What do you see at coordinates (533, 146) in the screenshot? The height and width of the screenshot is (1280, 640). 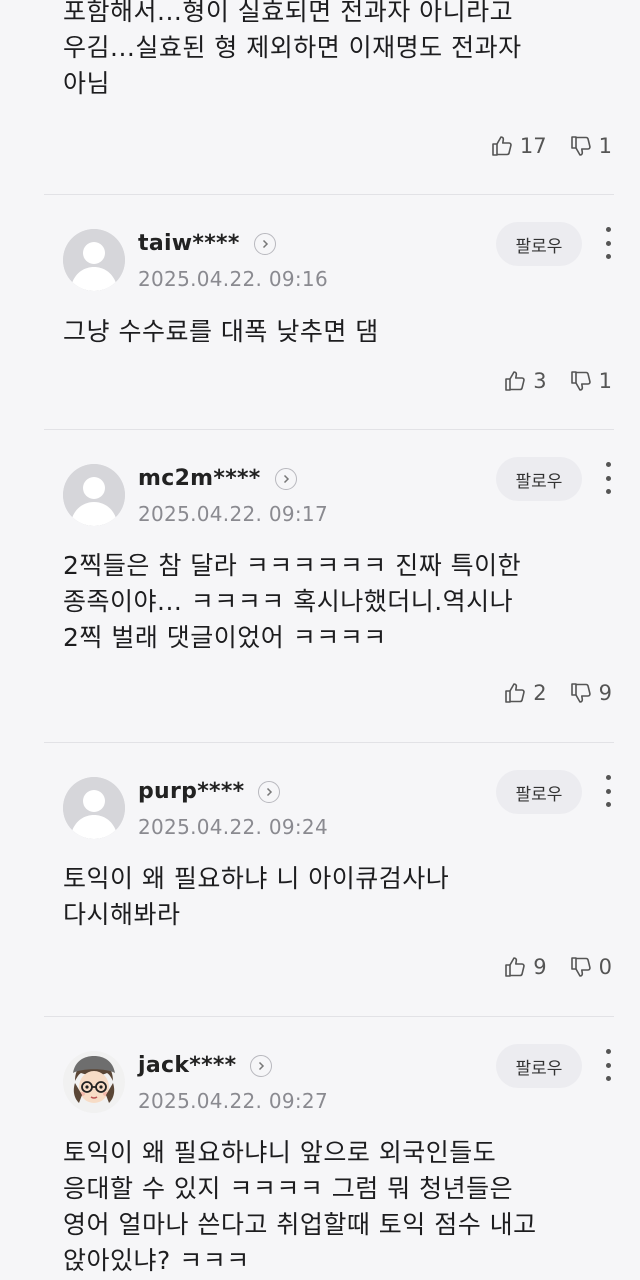 I see `like-count: 17` at bounding box center [533, 146].